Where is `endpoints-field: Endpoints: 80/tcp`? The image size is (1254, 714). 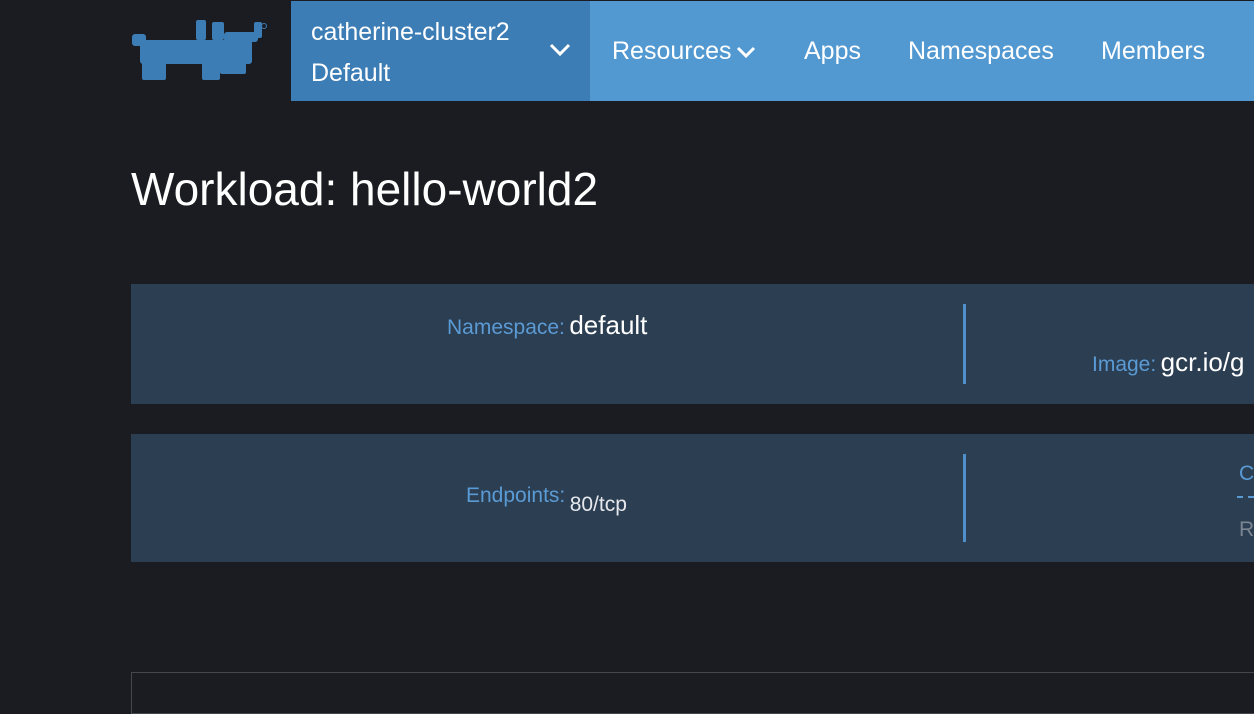 endpoints-field: Endpoints: 80/tcp is located at coordinates (546, 500).